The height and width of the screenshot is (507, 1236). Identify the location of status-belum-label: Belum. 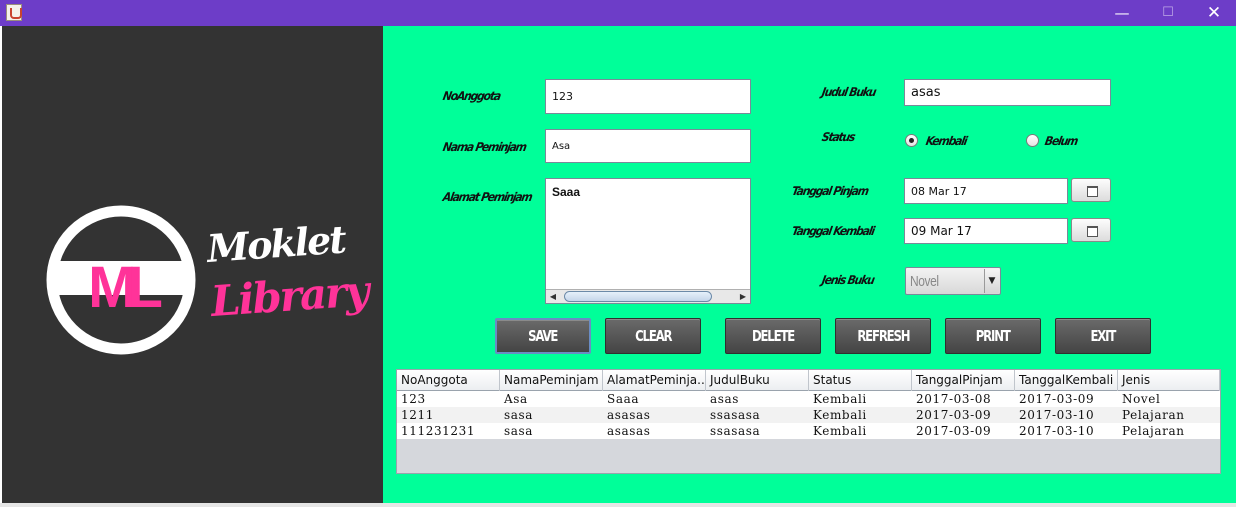
(1061, 141).